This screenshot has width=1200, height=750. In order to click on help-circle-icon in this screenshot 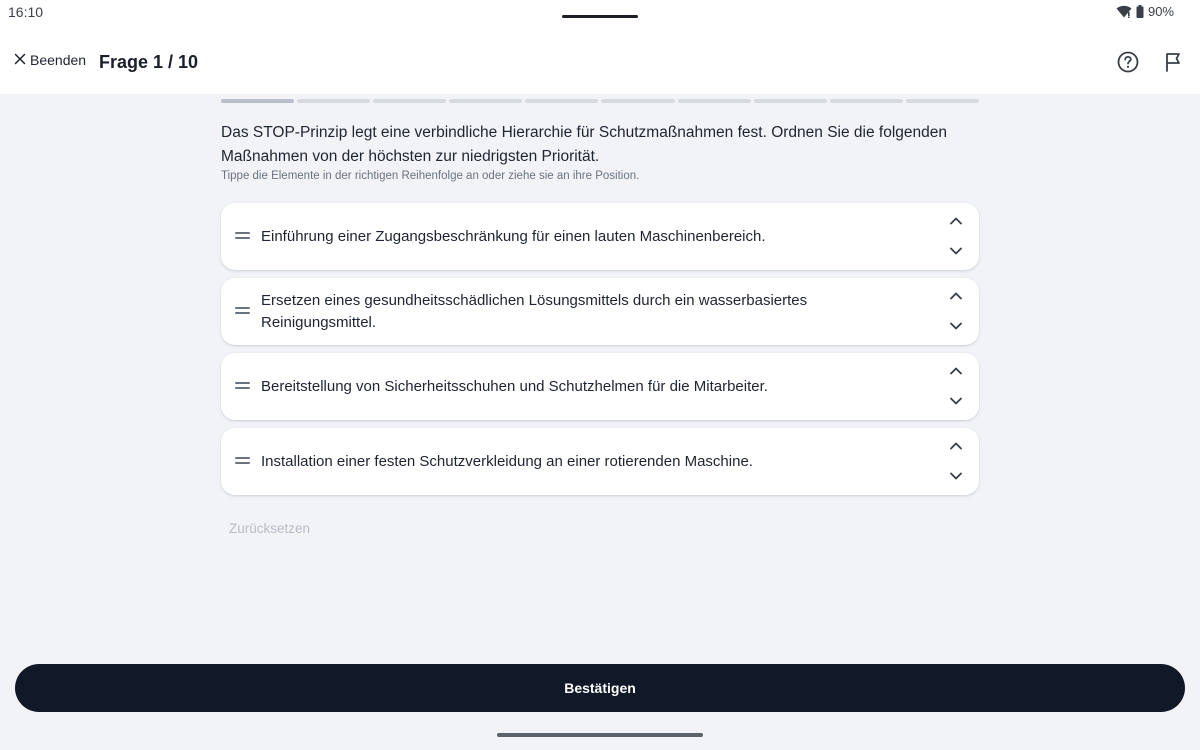, I will do `click(1128, 64)`.